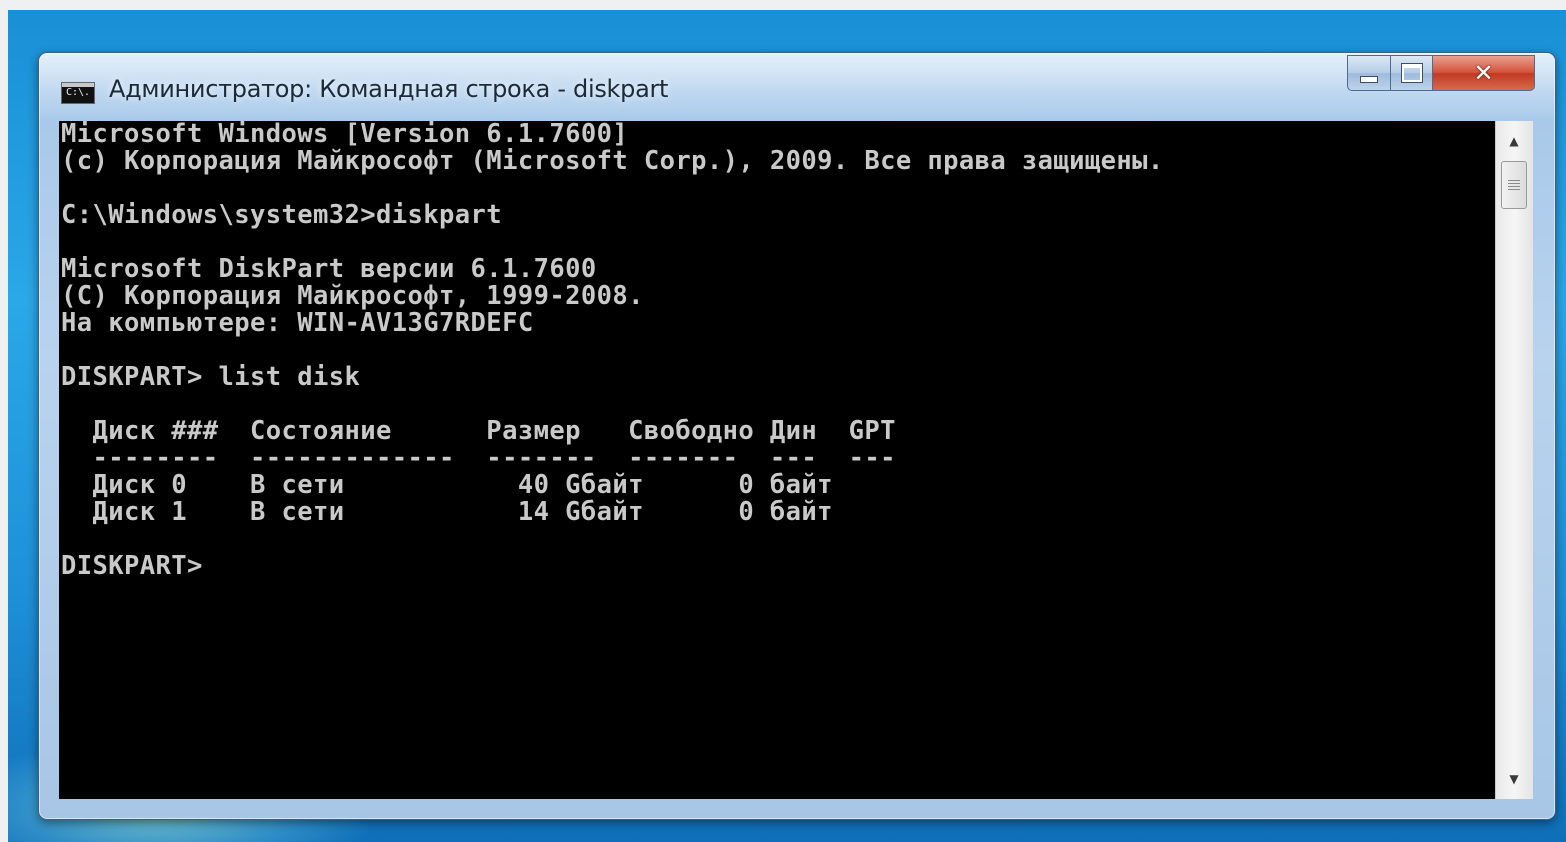 This screenshot has width=1566, height=842. I want to click on maximize-button, so click(1412, 73).